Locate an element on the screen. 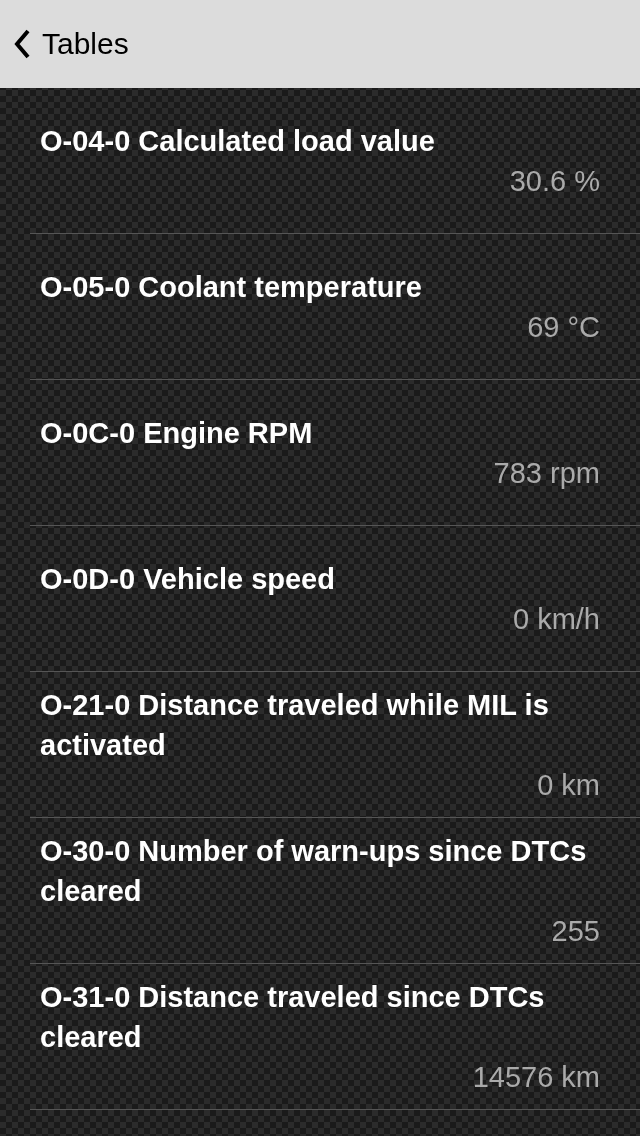 This screenshot has width=640, height=1136. row-value: 69 °C is located at coordinates (563, 327).